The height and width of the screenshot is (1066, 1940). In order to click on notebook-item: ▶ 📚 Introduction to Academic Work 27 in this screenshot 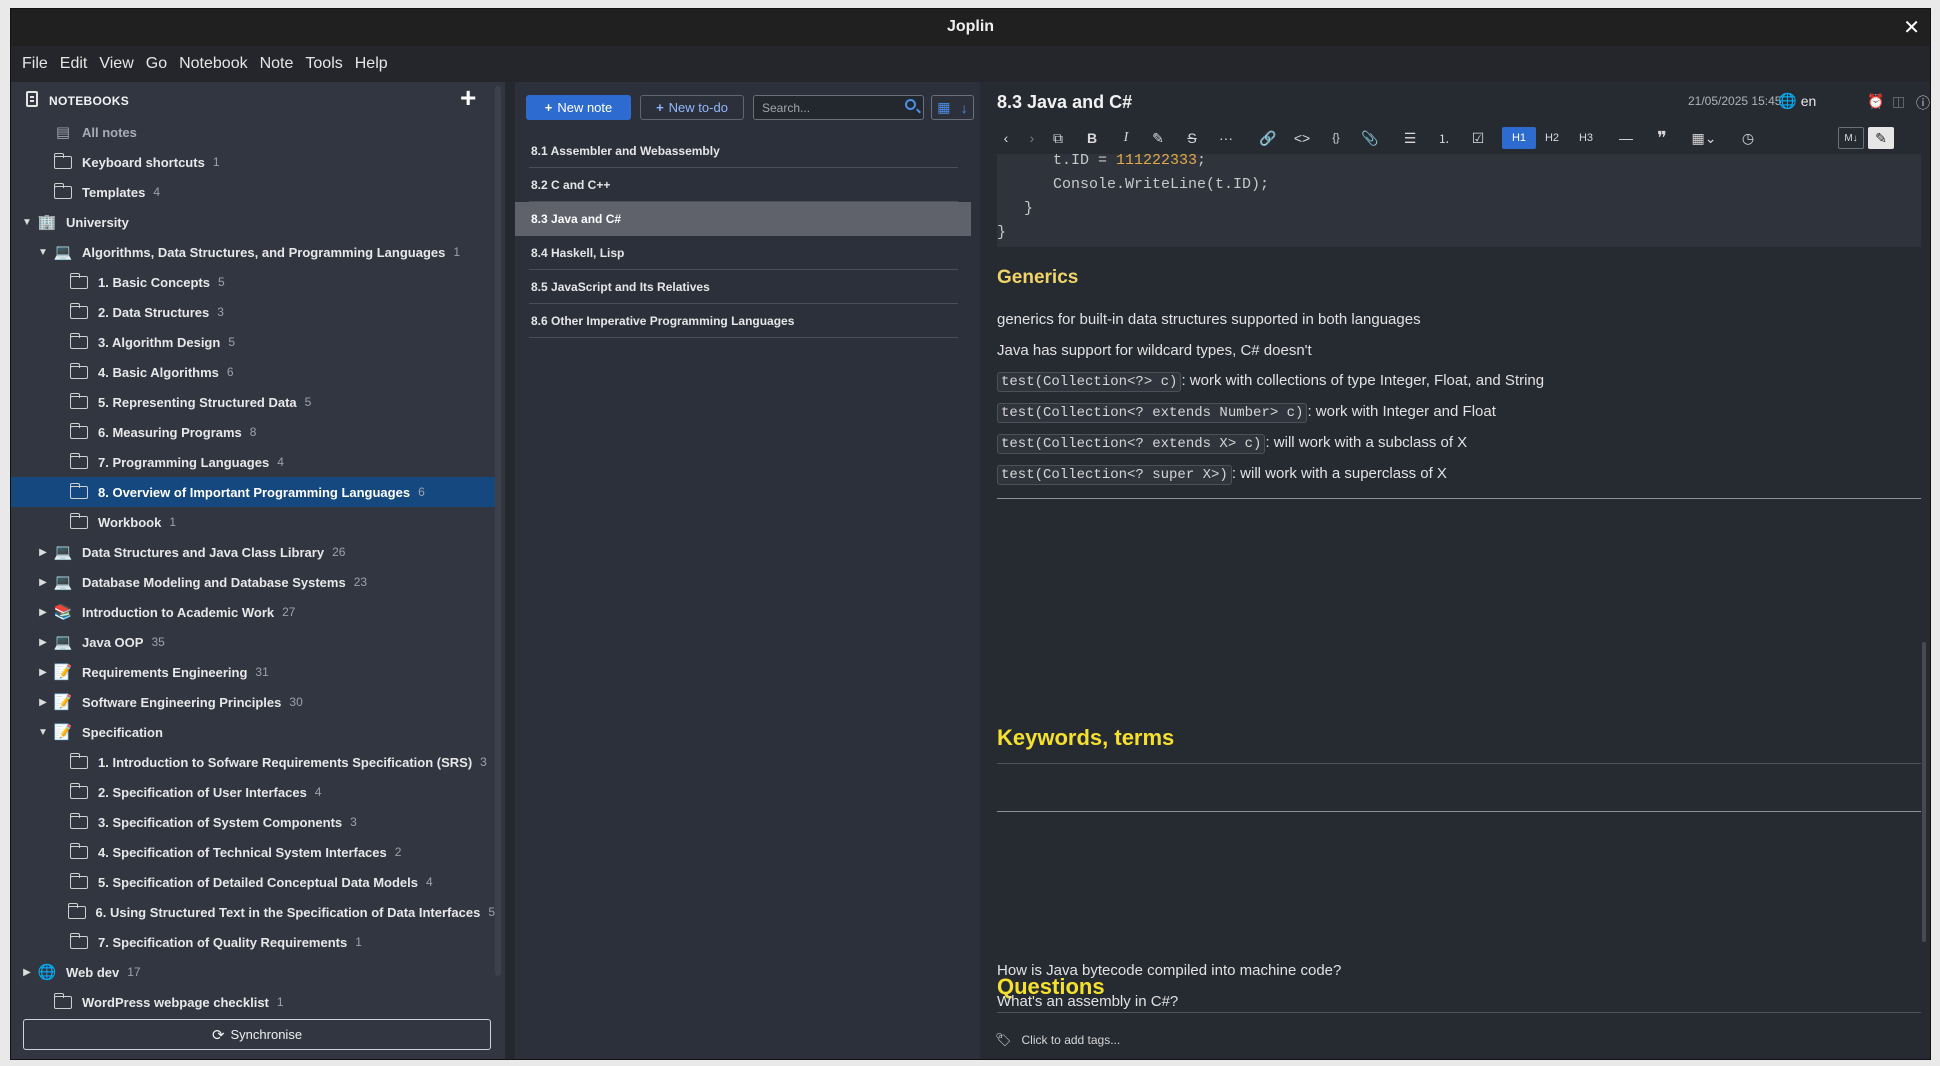, I will do `click(253, 612)`.